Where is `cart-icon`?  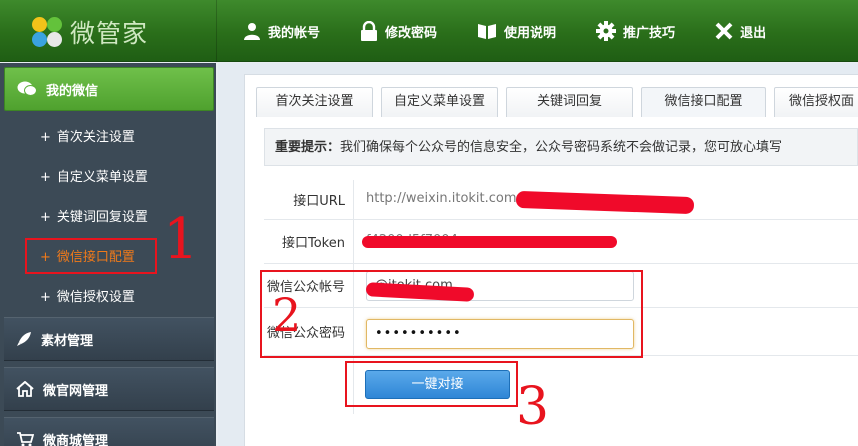
cart-icon is located at coordinates (25, 439).